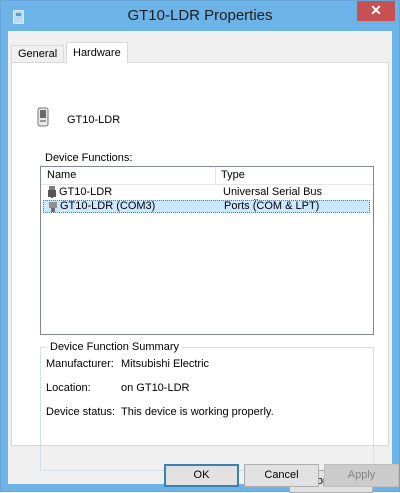 The image size is (400, 493). Describe the element at coordinates (215, 175) in the screenshot. I see `column-divider` at that location.